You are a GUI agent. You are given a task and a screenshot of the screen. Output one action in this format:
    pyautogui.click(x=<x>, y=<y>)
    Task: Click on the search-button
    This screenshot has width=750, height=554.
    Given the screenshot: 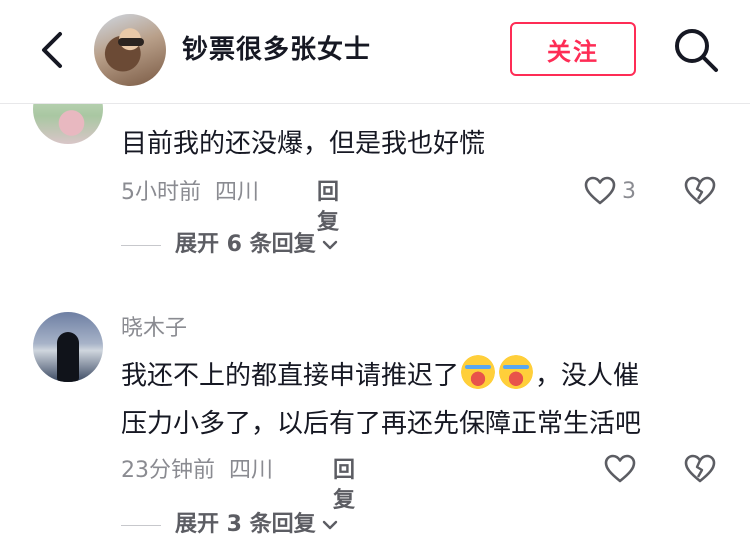 What is the action you would take?
    pyautogui.click(x=696, y=50)
    